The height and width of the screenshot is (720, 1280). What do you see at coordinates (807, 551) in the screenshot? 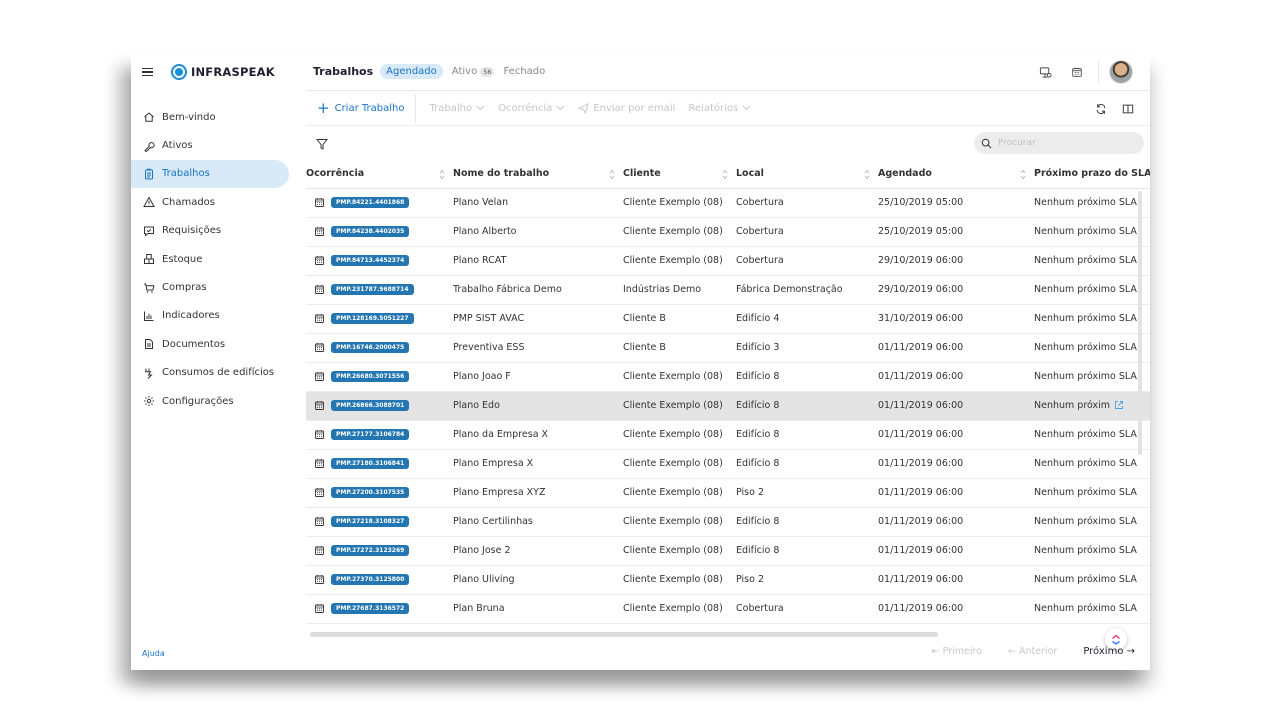
I see `cell-local: Edifício 8` at bounding box center [807, 551].